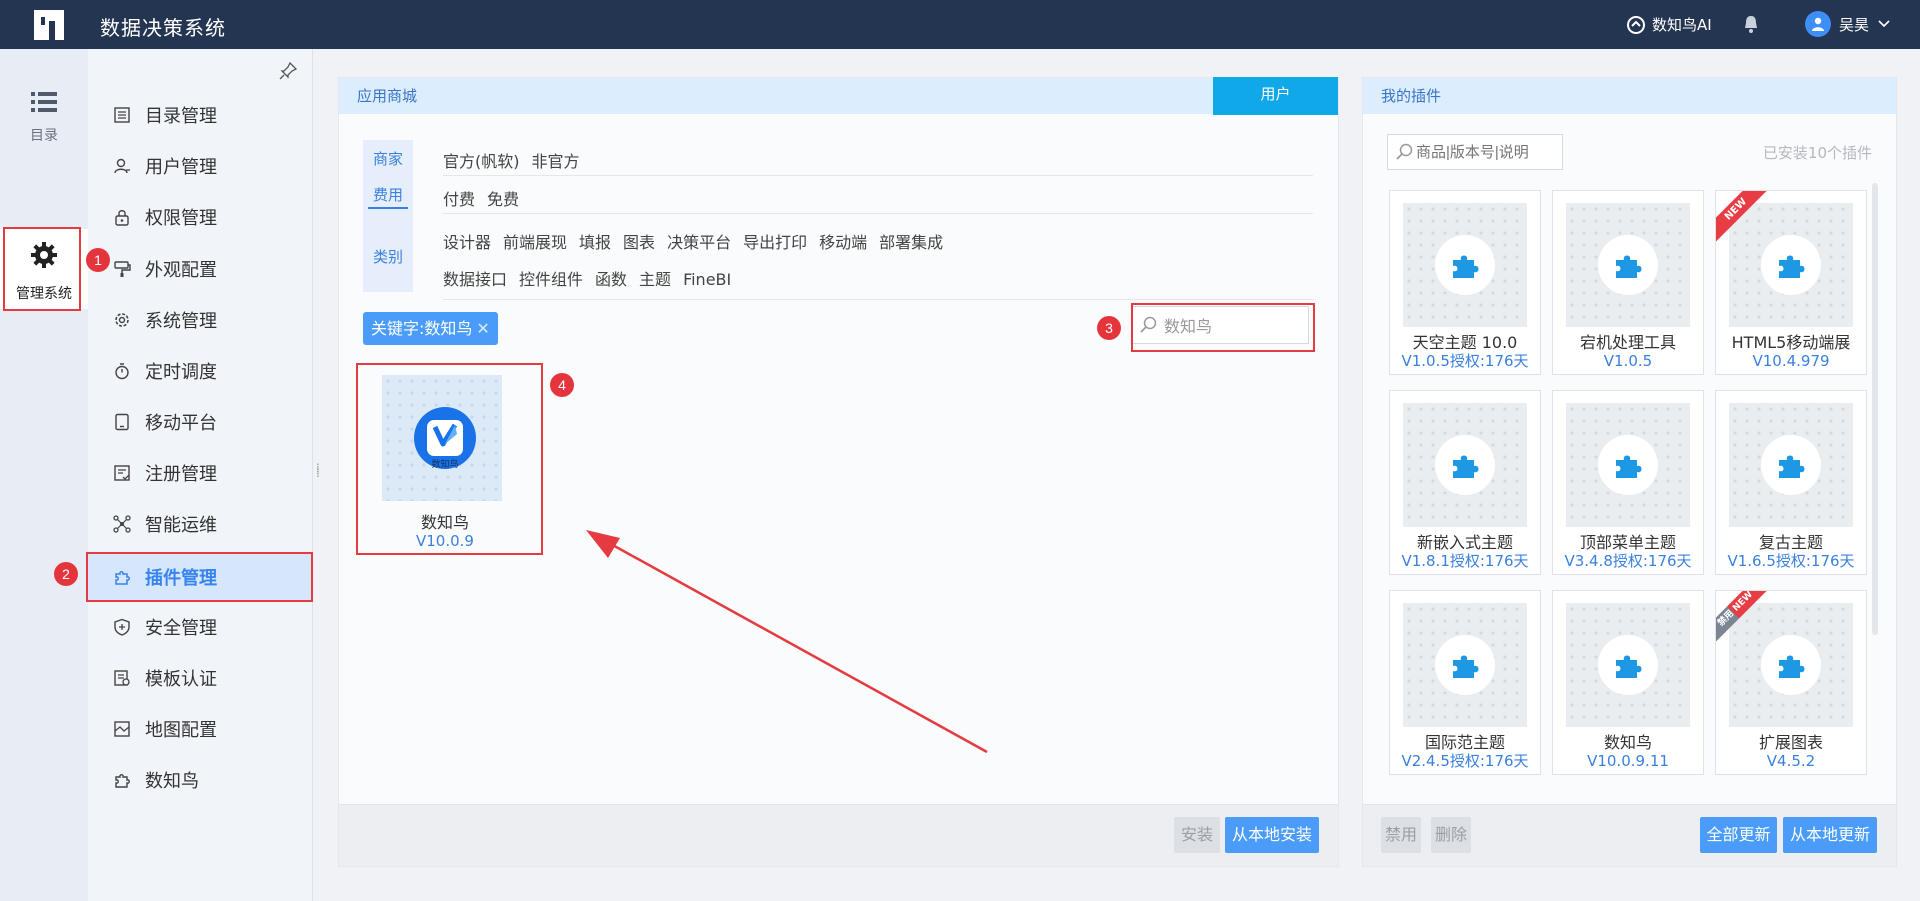 Image resolution: width=1920 pixels, height=901 pixels. Describe the element at coordinates (911, 242) in the screenshot. I see `category-option: 部署集成` at that location.